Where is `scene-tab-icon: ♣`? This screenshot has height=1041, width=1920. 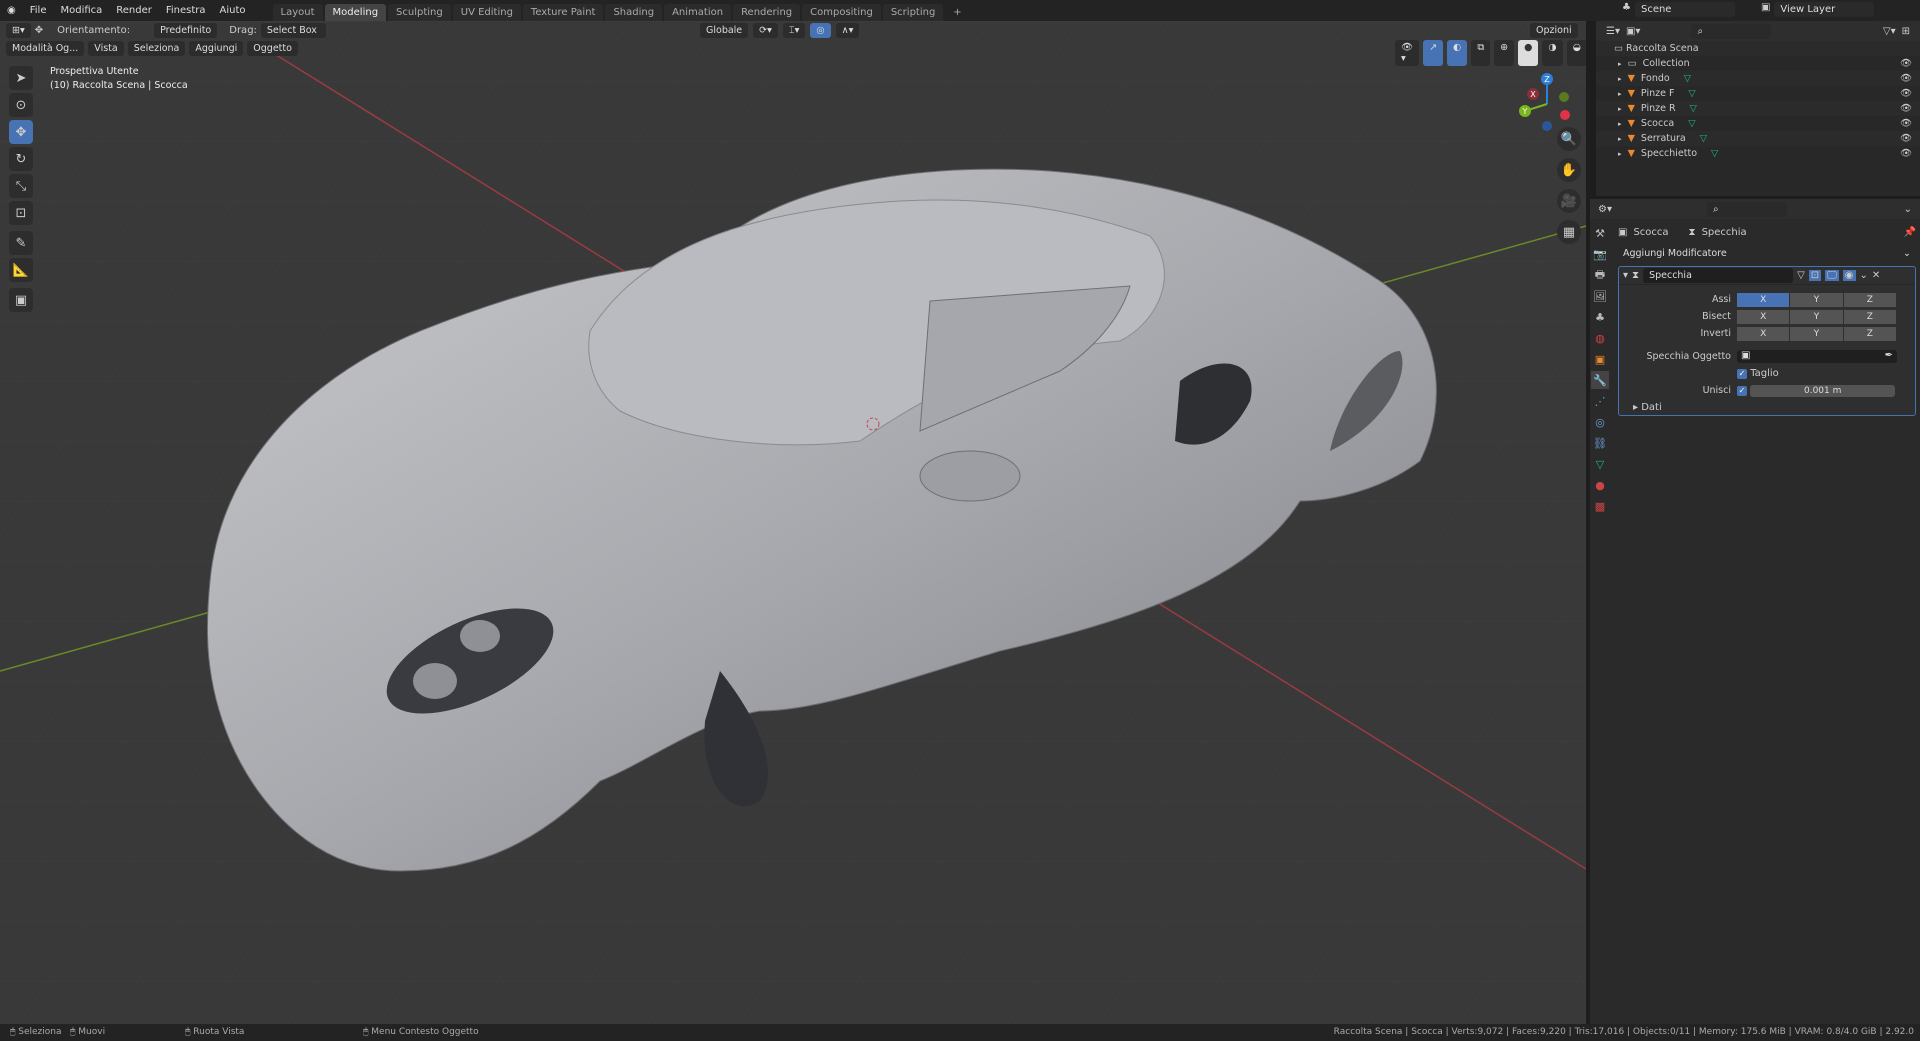
scene-tab-icon: ♣ is located at coordinates (1600, 317).